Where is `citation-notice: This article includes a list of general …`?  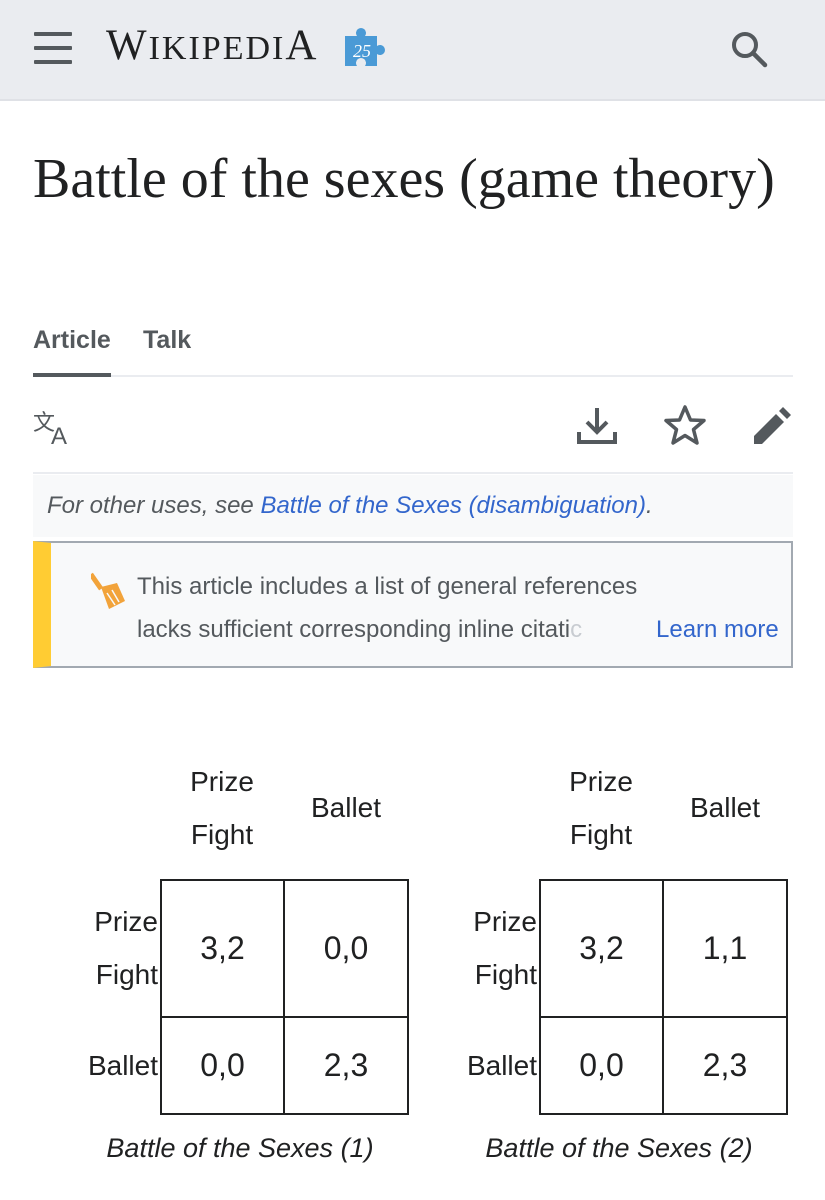
citation-notice: This article includes a list of general … is located at coordinates (413, 604).